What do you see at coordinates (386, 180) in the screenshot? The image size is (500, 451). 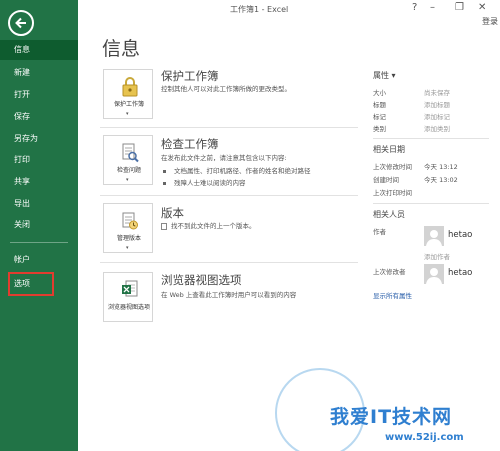 I see `date-label-created: 创建时间` at bounding box center [386, 180].